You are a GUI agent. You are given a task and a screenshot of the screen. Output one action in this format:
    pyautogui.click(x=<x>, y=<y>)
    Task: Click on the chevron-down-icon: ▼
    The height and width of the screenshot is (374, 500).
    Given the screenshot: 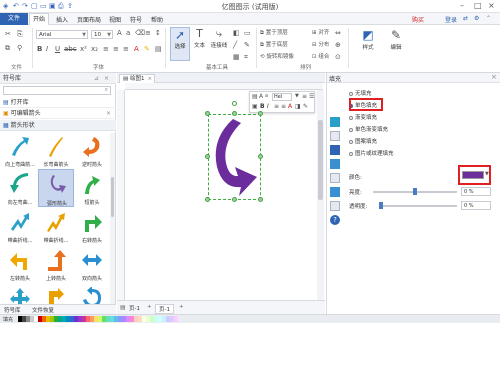 What is the action you would take?
    pyautogui.click(x=487, y=174)
    